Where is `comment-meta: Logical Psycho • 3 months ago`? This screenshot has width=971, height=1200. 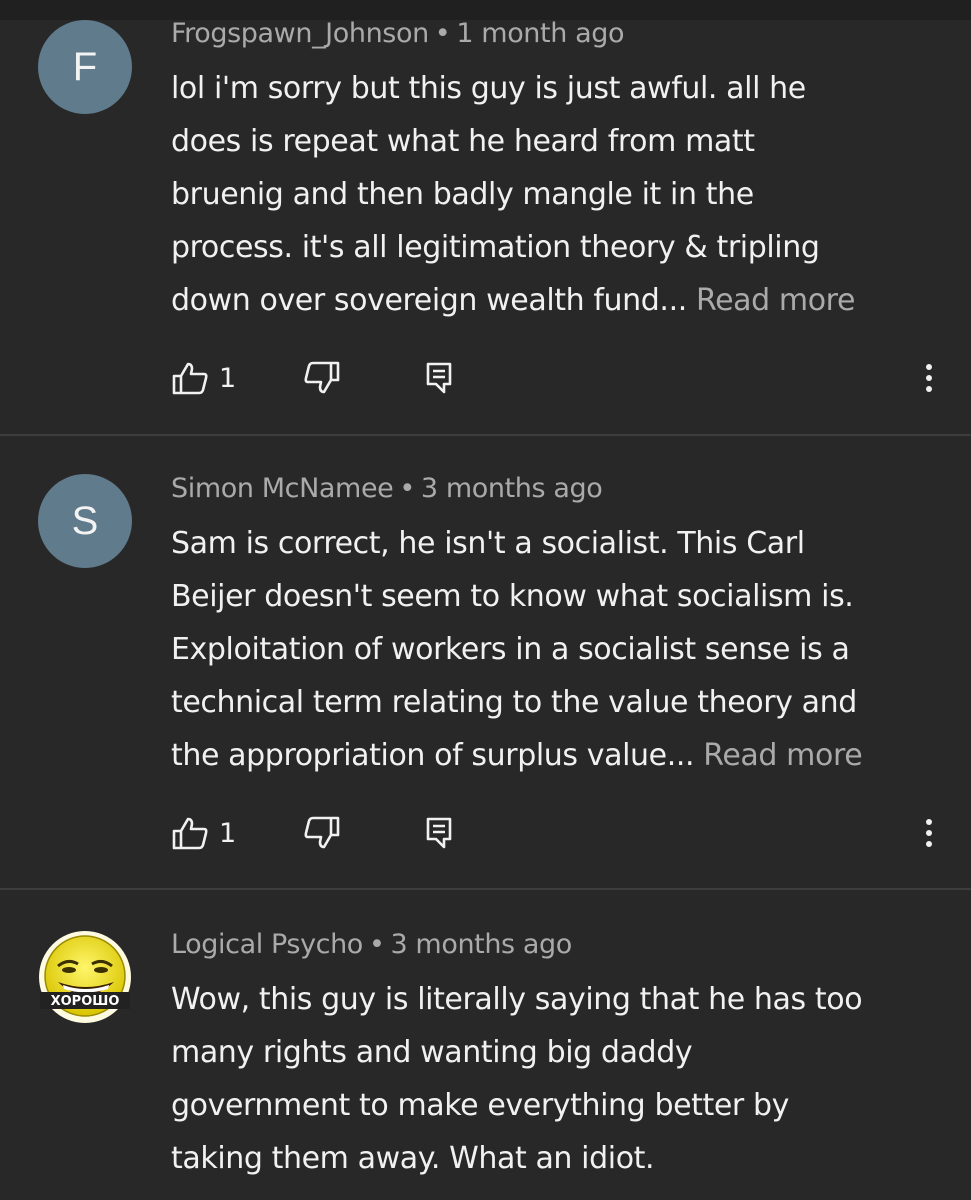 comment-meta: Logical Psycho • 3 months ago is located at coordinates (371, 944).